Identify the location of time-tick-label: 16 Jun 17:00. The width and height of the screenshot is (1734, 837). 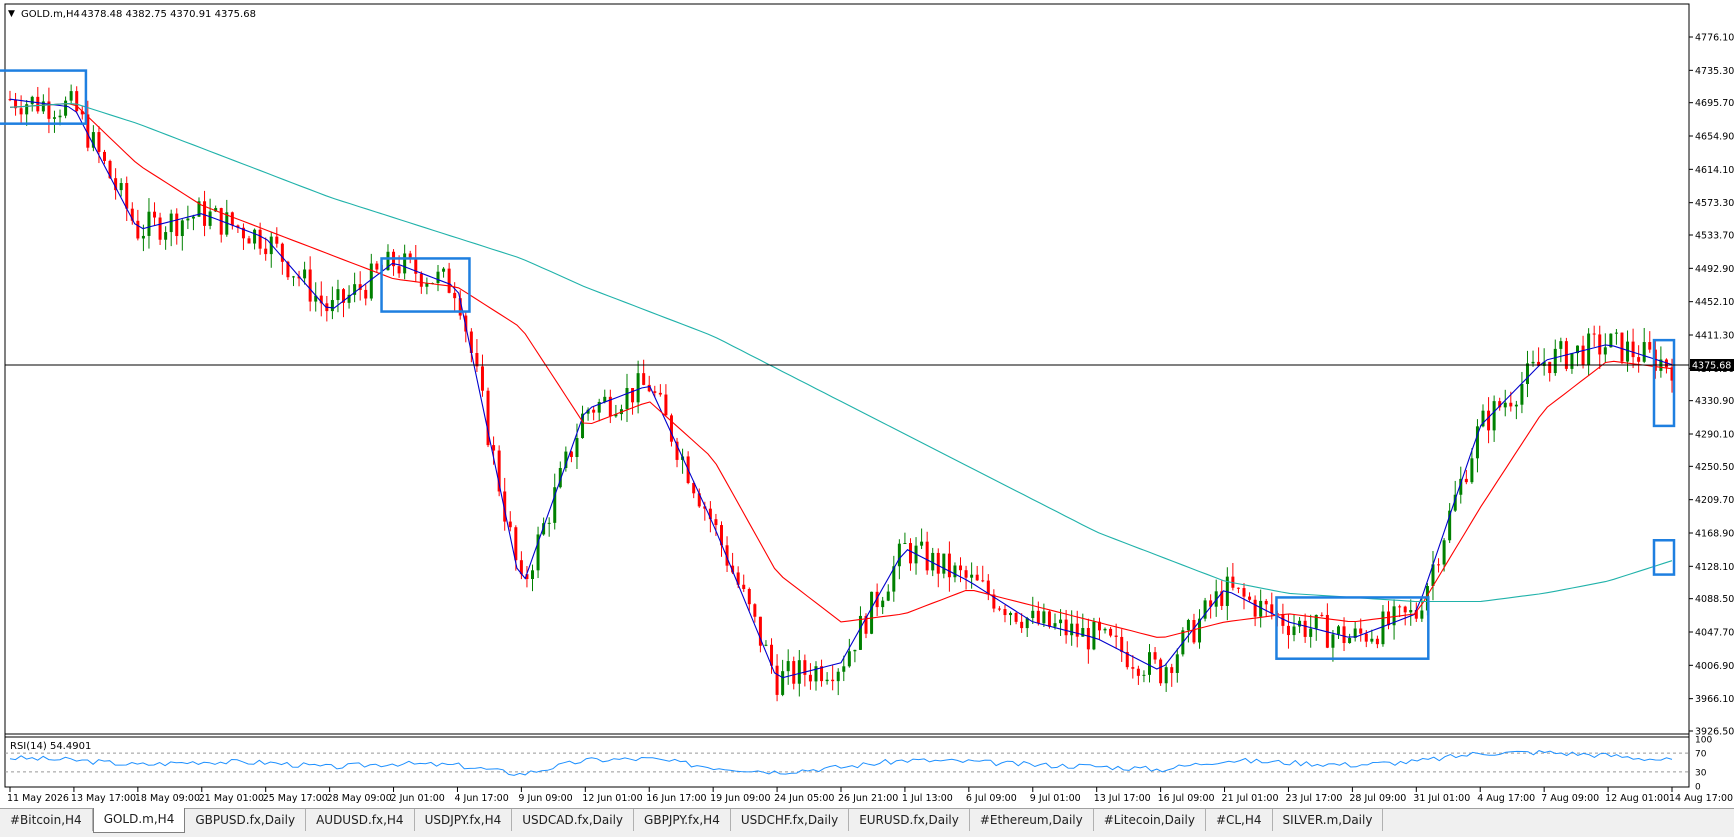
(676, 798).